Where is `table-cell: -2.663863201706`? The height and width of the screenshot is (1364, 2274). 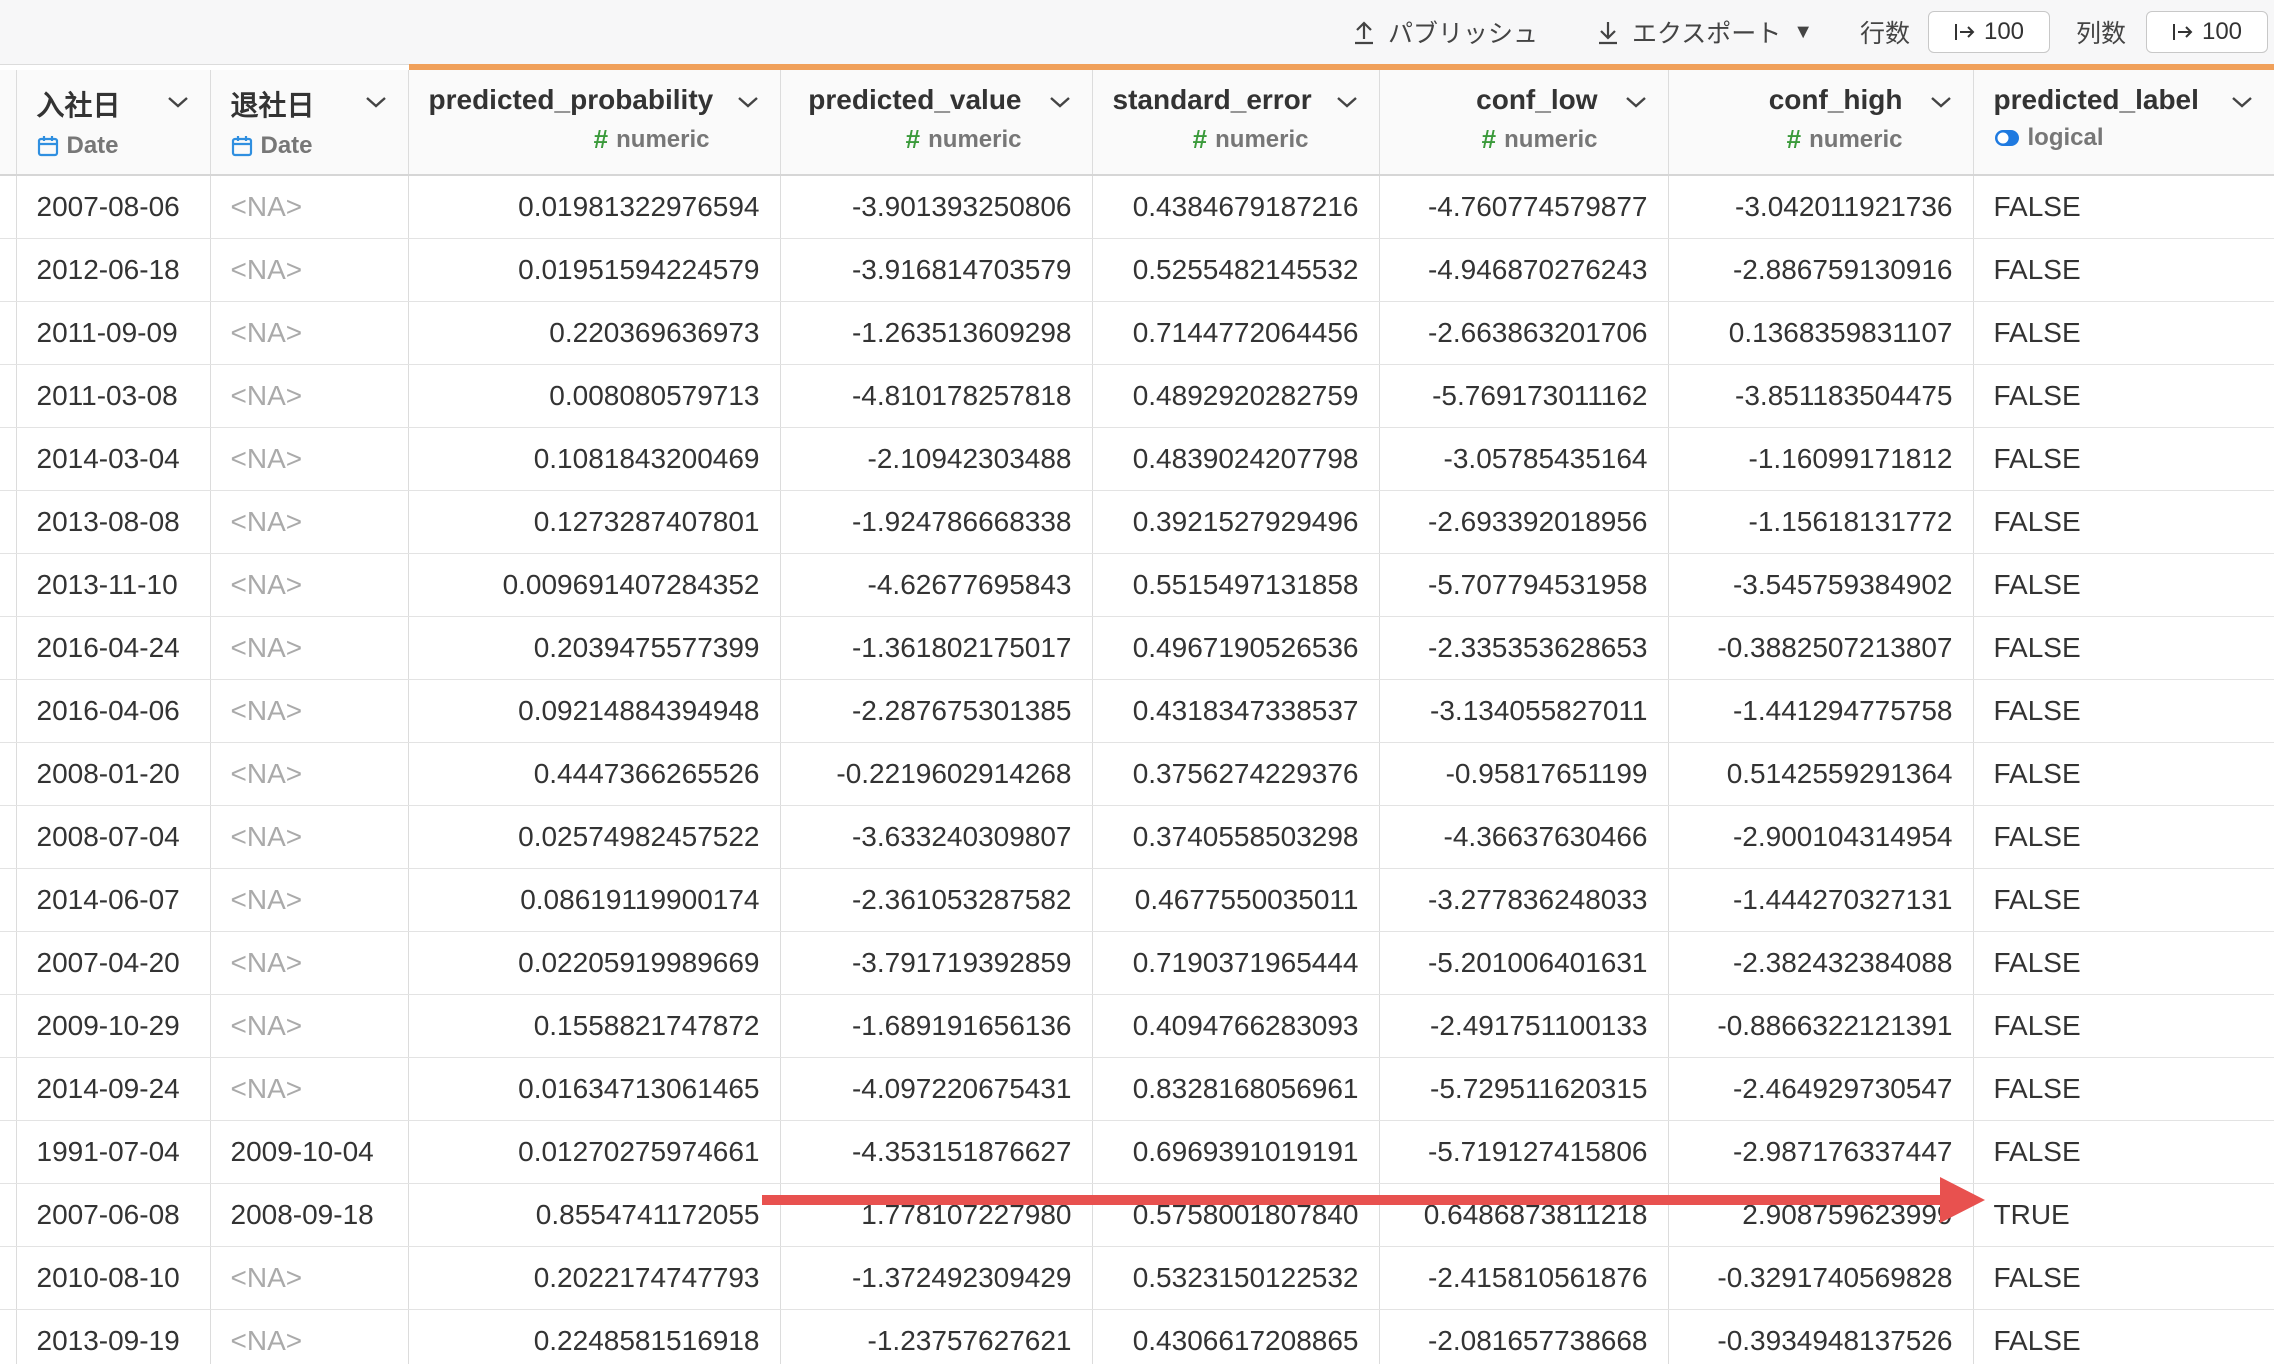
table-cell: -2.663863201706 is located at coordinates (1524, 333).